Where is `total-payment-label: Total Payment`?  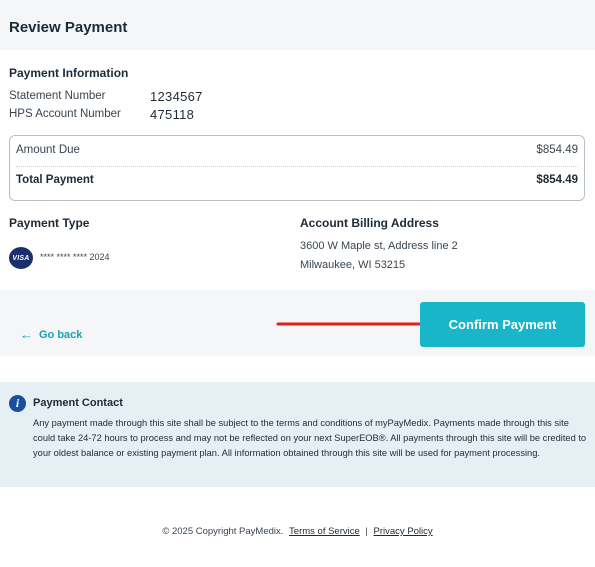 total-payment-label: Total Payment is located at coordinates (55, 180).